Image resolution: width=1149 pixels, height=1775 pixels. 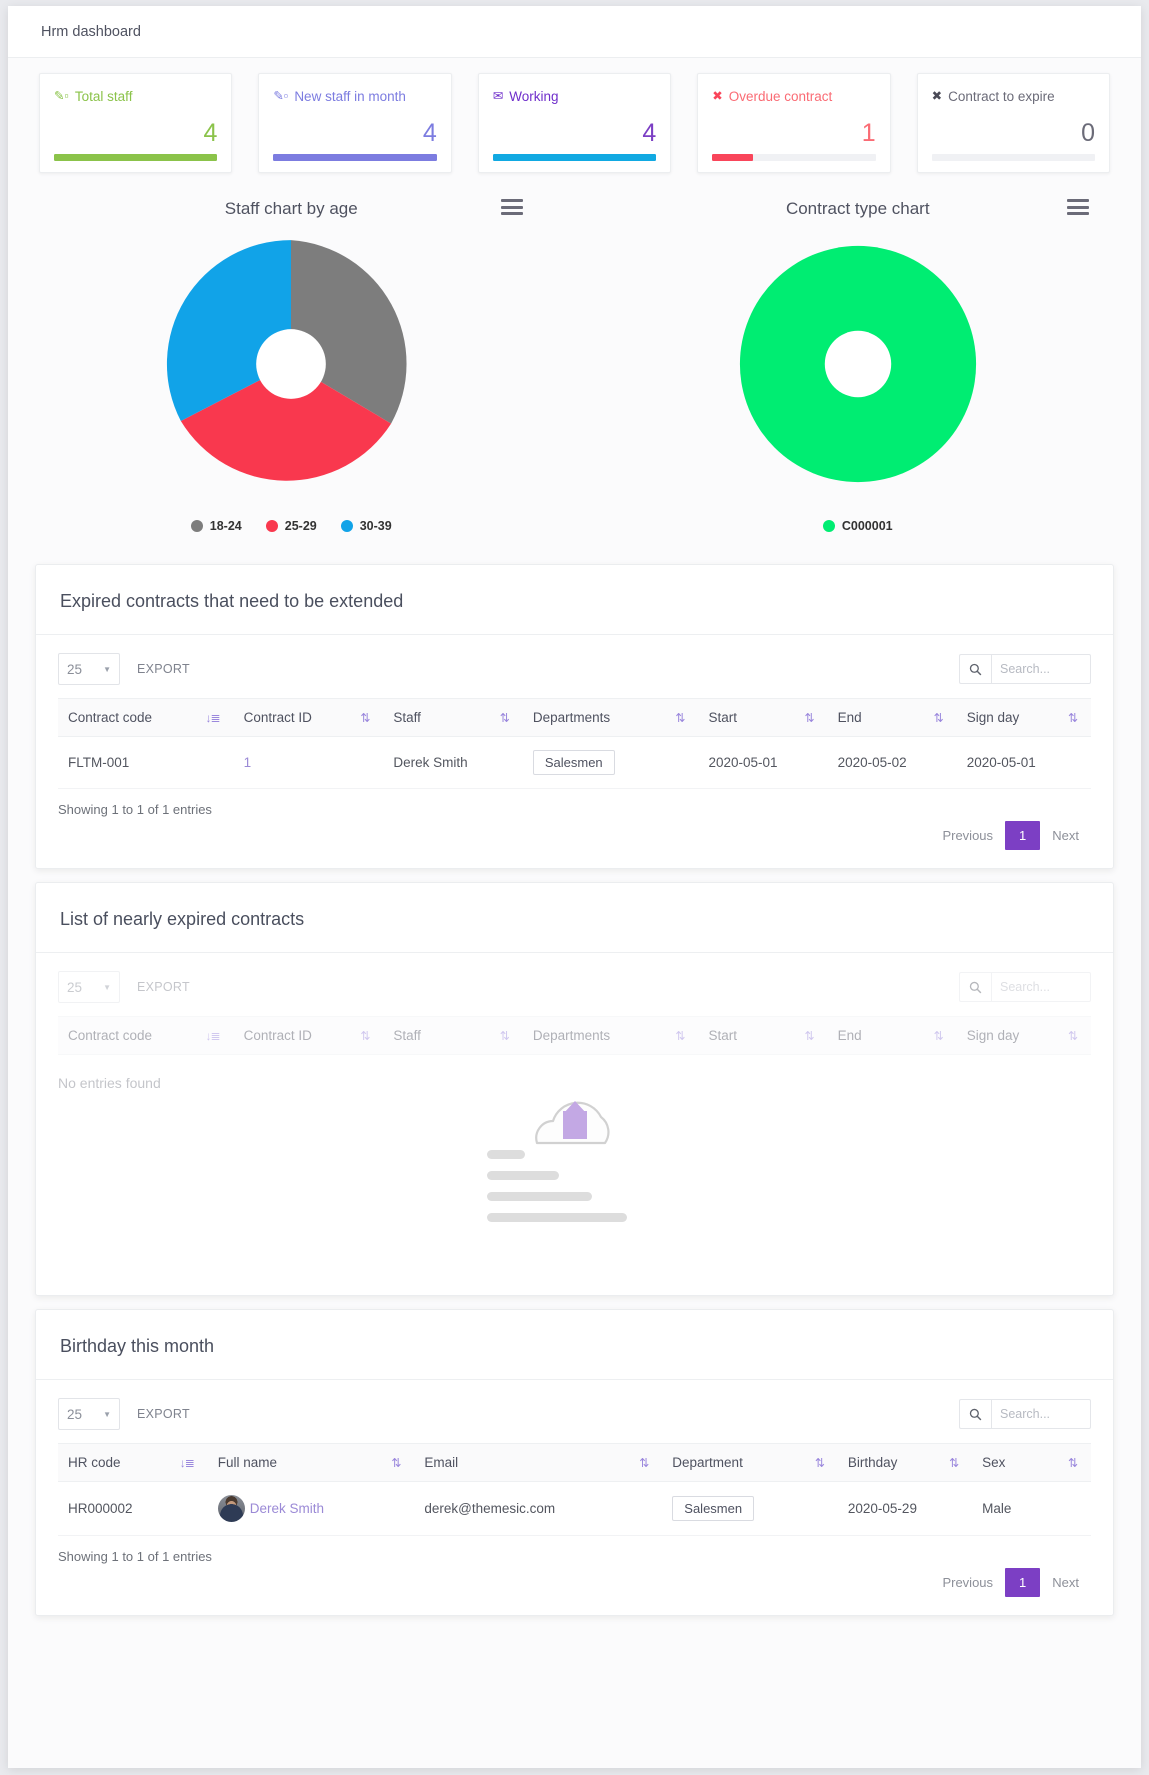 I want to click on legend-item-25-29: 25-29, so click(x=291, y=526).